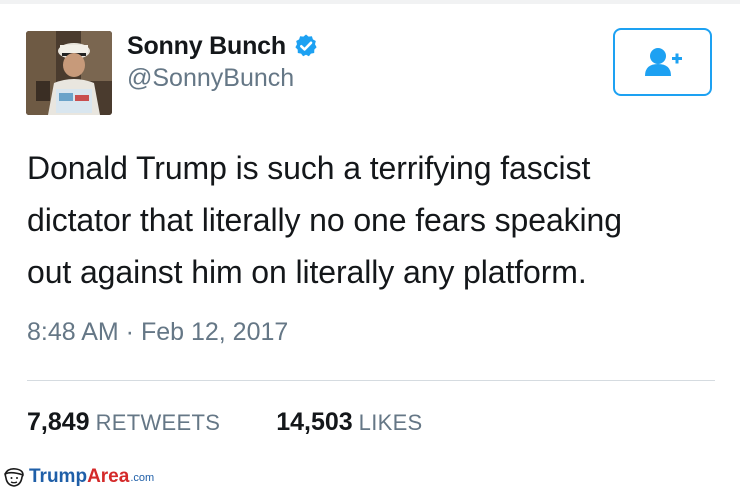  What do you see at coordinates (158, 422) in the screenshot?
I see `retweets-label: RETWEETS` at bounding box center [158, 422].